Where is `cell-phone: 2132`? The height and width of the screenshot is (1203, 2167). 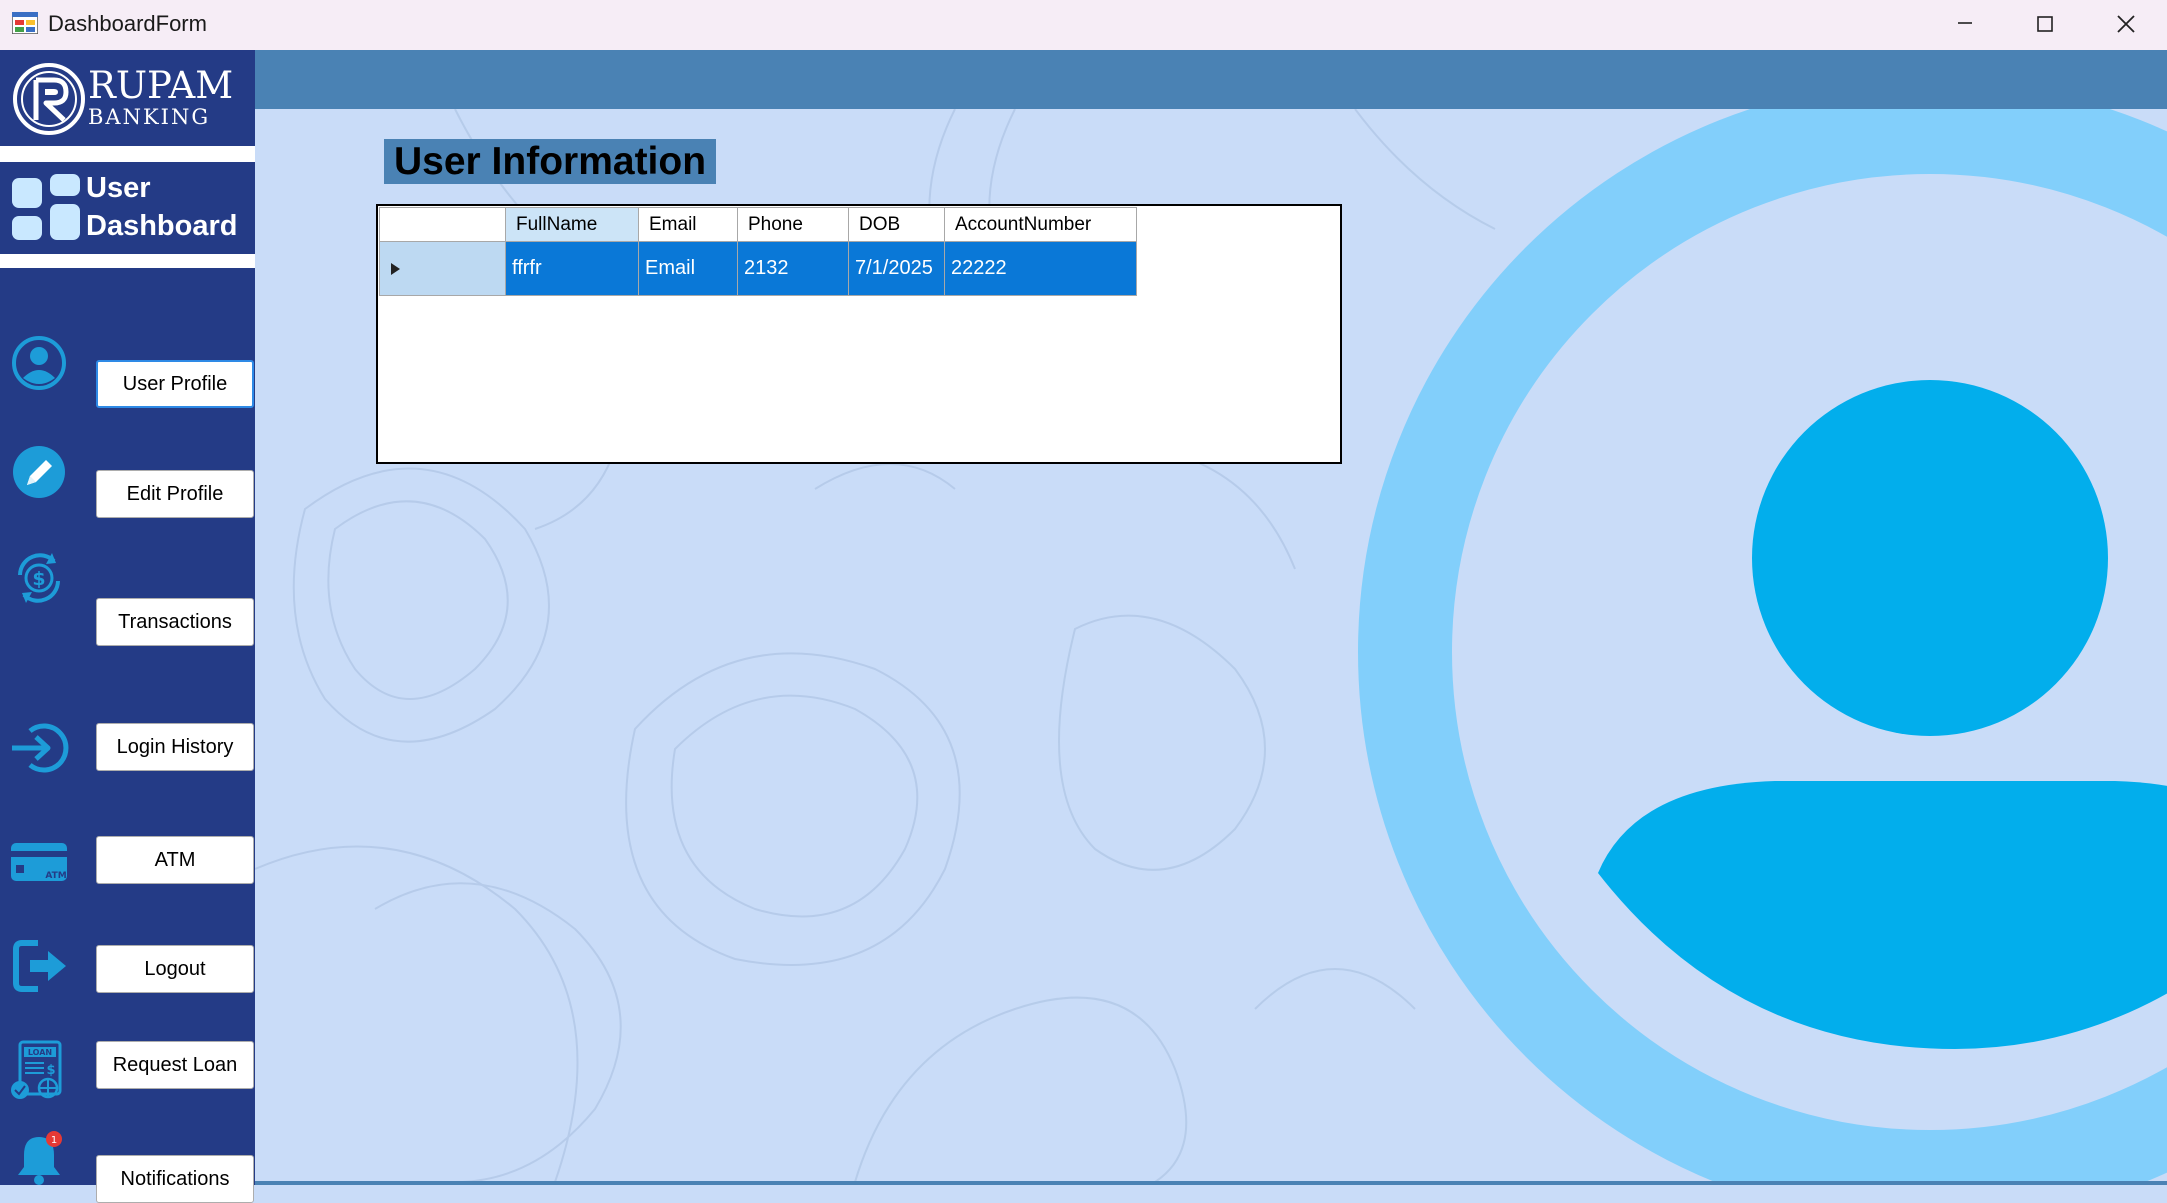
cell-phone: 2132 is located at coordinates (793, 268).